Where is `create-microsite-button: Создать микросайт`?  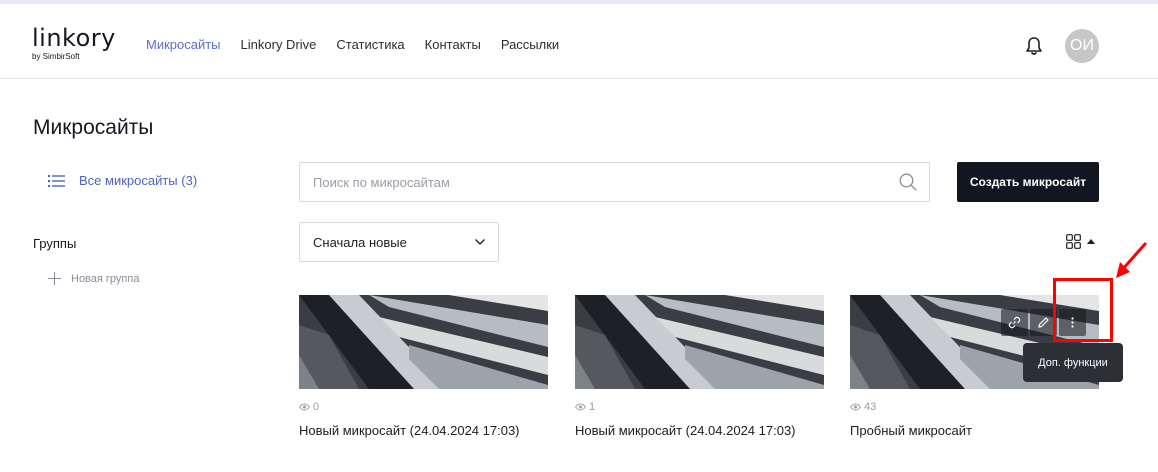 create-microsite-button: Создать микросайт is located at coordinates (1028, 182).